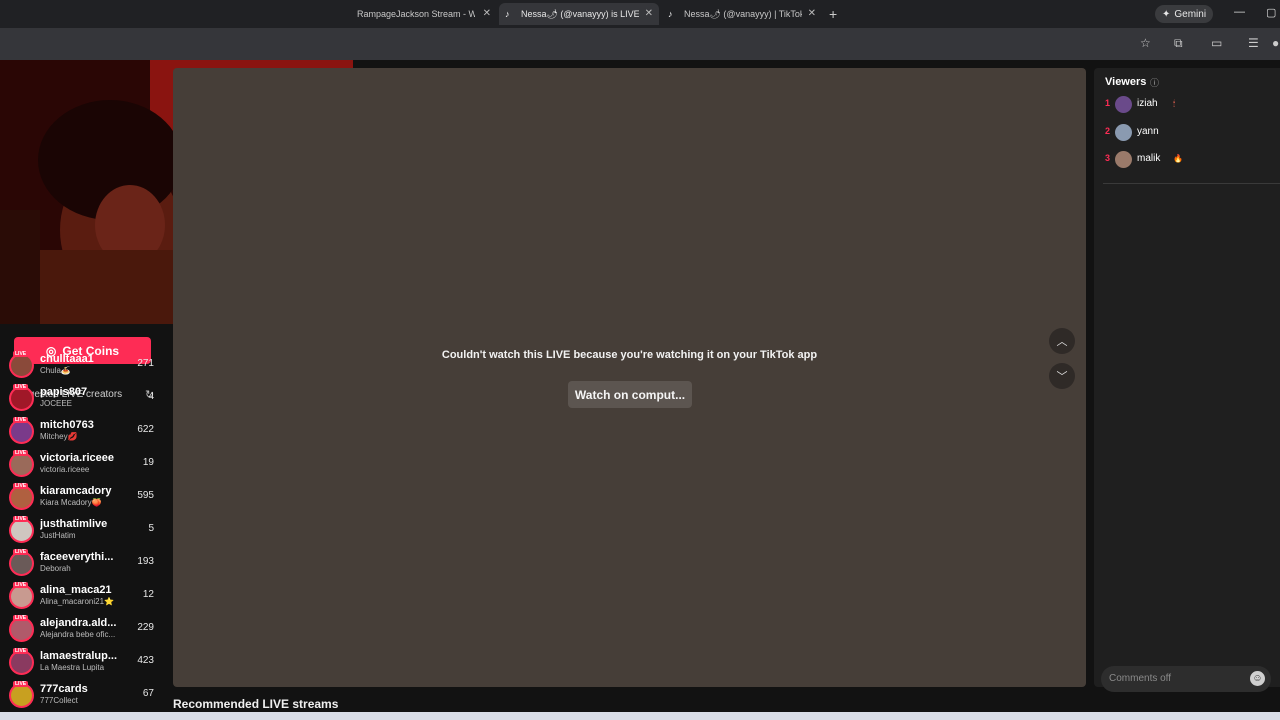 This screenshot has height=720, width=1280. I want to click on gemini-label: Gemini, so click(1190, 14).